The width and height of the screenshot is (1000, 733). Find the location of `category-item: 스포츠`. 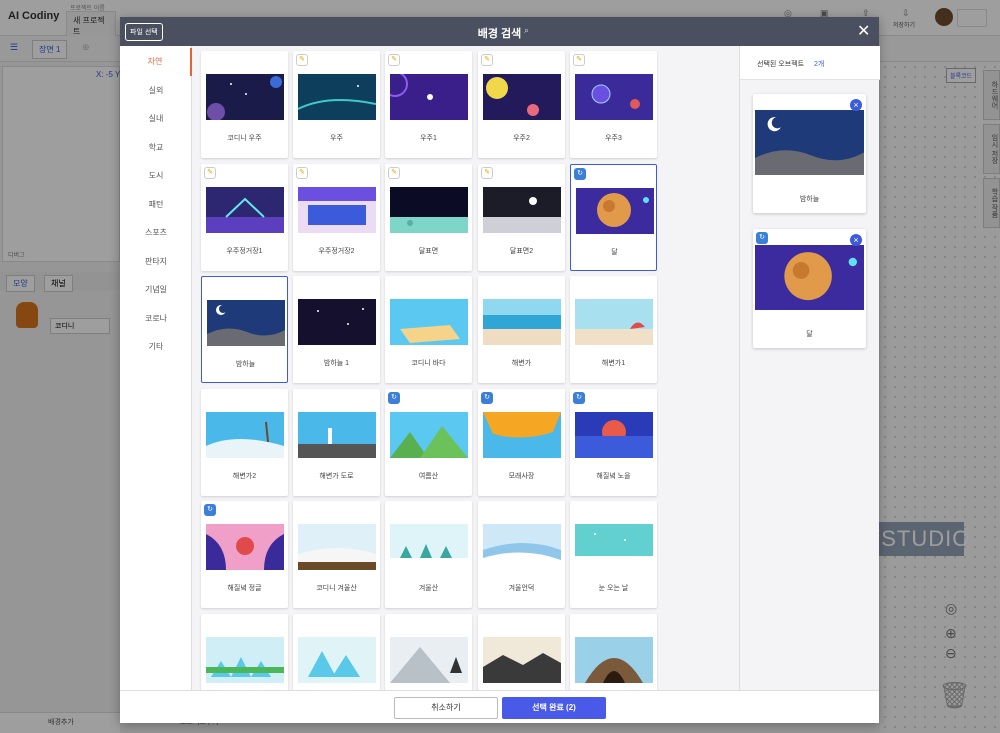

category-item: 스포츠 is located at coordinates (156, 233).